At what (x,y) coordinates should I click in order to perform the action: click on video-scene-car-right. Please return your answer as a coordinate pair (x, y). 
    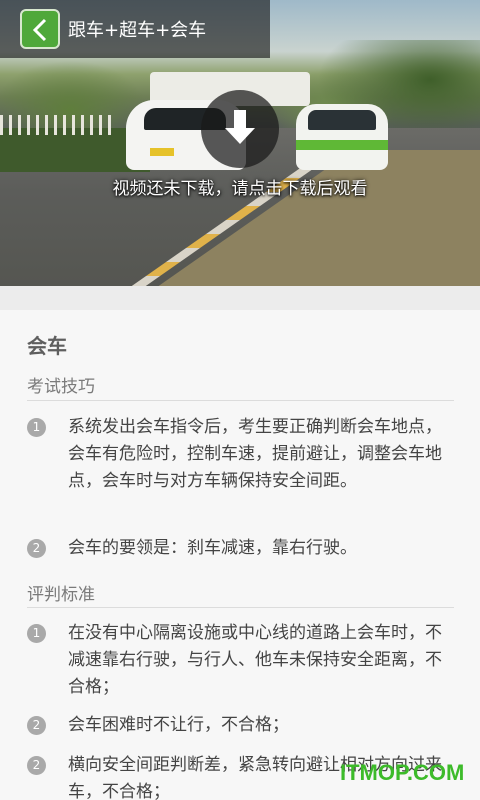
    Looking at the image, I should click on (342, 137).